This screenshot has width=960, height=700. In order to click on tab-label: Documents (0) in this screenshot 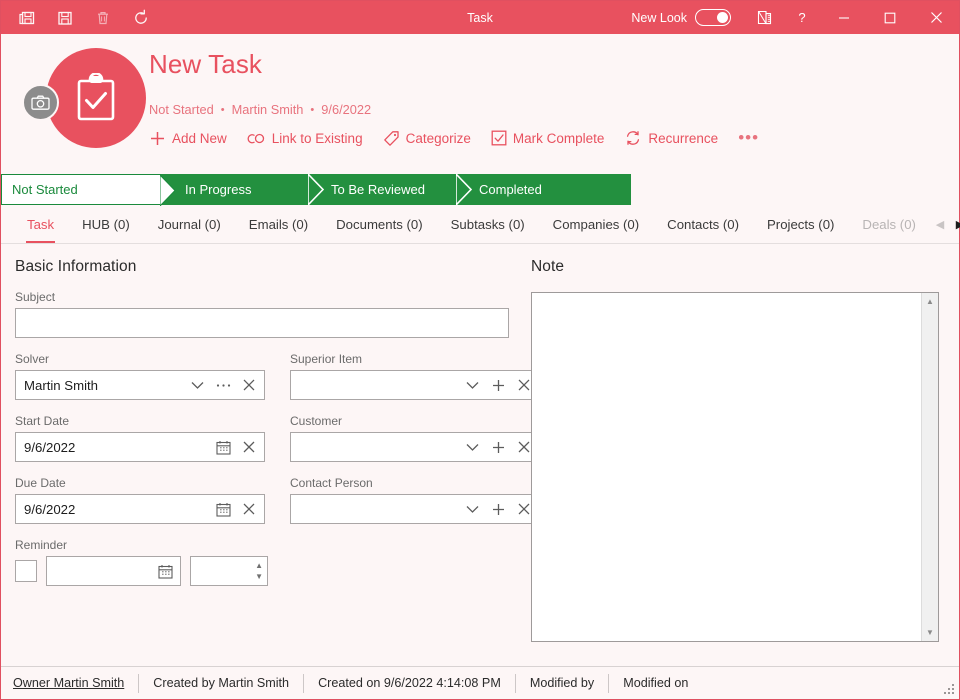, I will do `click(379, 224)`.